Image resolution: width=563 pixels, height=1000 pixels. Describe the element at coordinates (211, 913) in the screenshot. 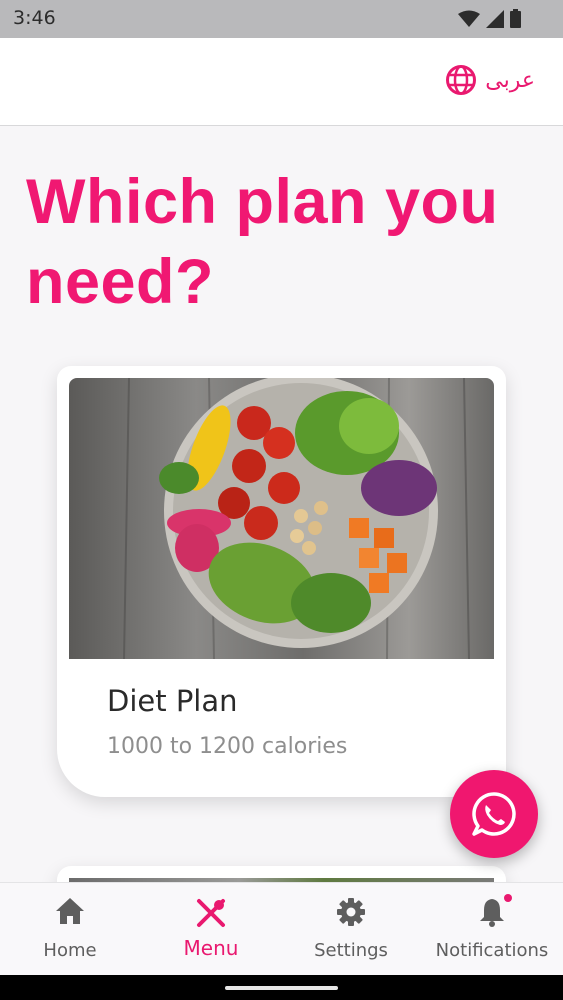

I see `fork-knife-icon` at that location.